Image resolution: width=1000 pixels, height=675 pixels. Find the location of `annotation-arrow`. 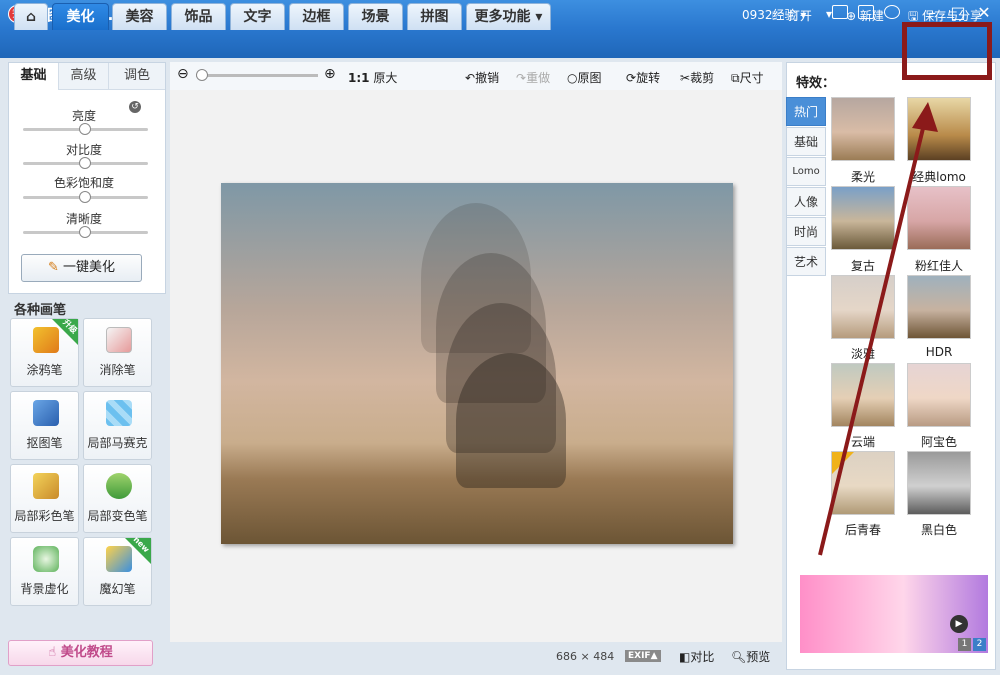

annotation-arrow is located at coordinates (878, 329).